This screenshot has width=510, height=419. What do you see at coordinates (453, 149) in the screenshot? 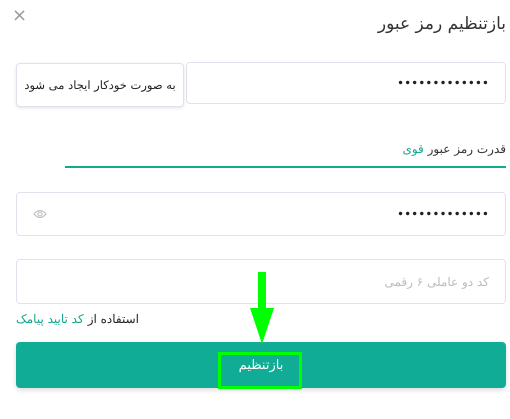
I see `strength-text: قدرت رمز عبور قوی` at bounding box center [453, 149].